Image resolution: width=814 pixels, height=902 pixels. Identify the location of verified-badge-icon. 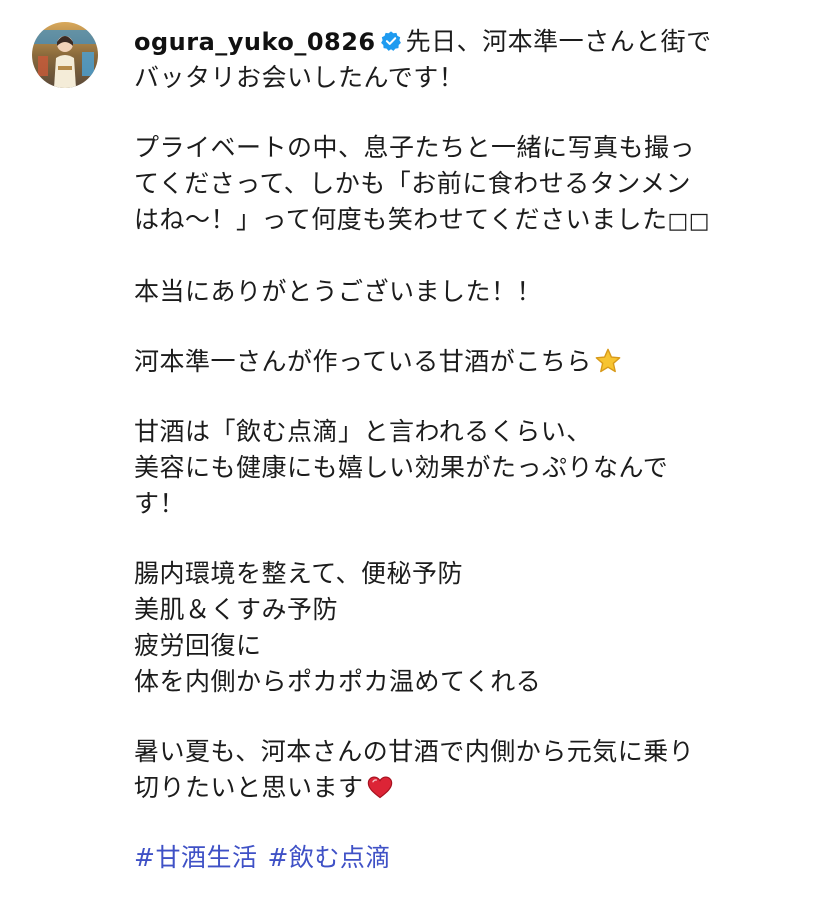
(390, 41).